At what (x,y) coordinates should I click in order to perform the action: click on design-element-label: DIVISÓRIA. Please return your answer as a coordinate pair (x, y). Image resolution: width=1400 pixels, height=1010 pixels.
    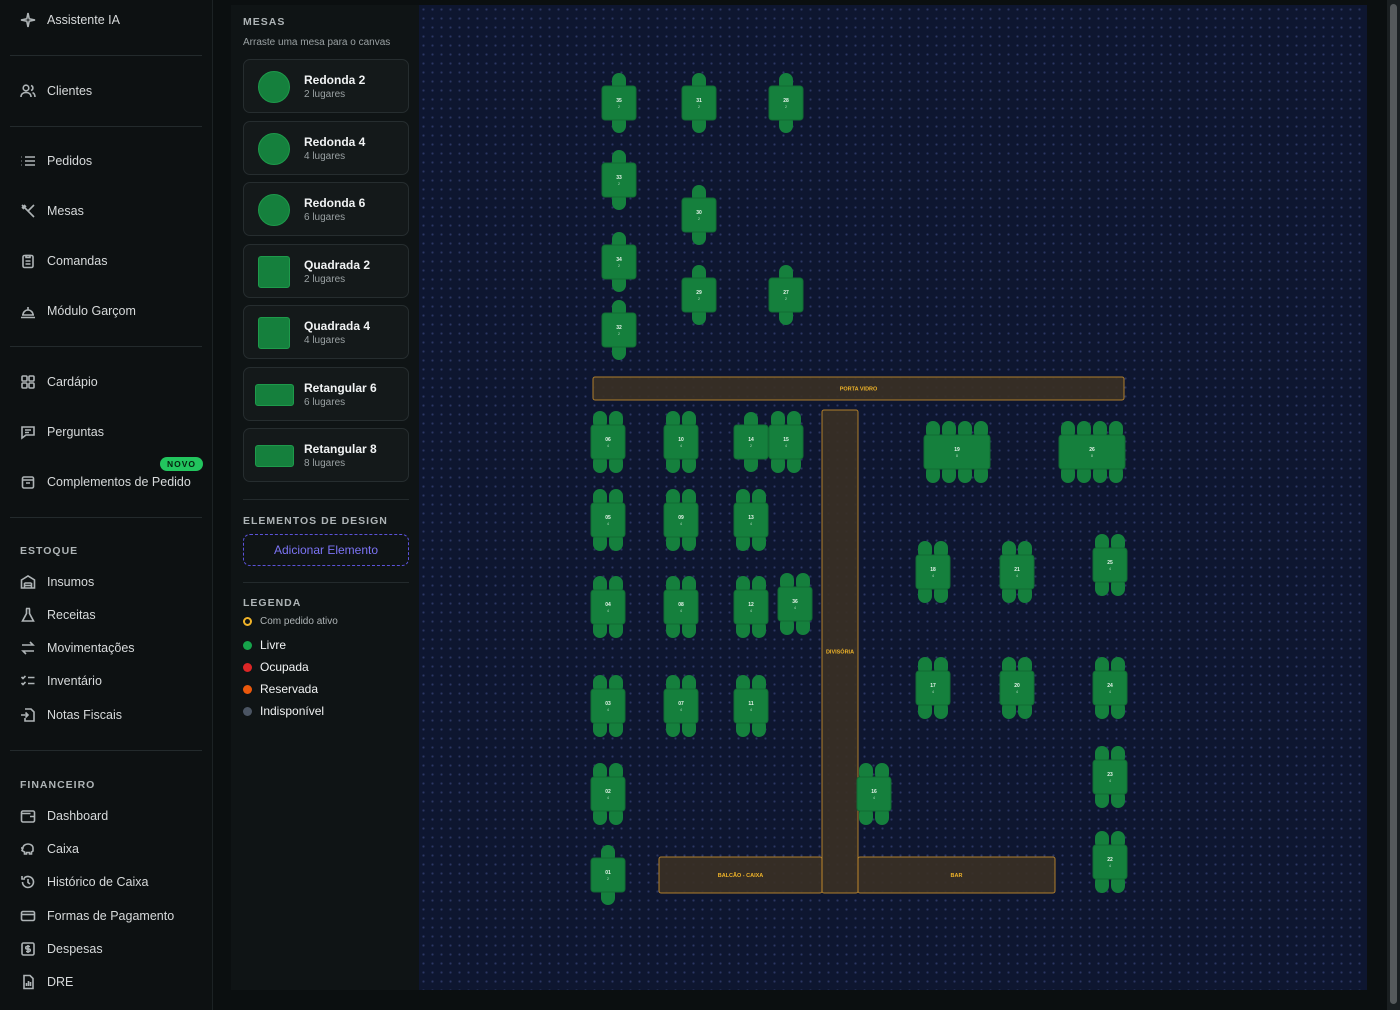
    Looking at the image, I should click on (840, 652).